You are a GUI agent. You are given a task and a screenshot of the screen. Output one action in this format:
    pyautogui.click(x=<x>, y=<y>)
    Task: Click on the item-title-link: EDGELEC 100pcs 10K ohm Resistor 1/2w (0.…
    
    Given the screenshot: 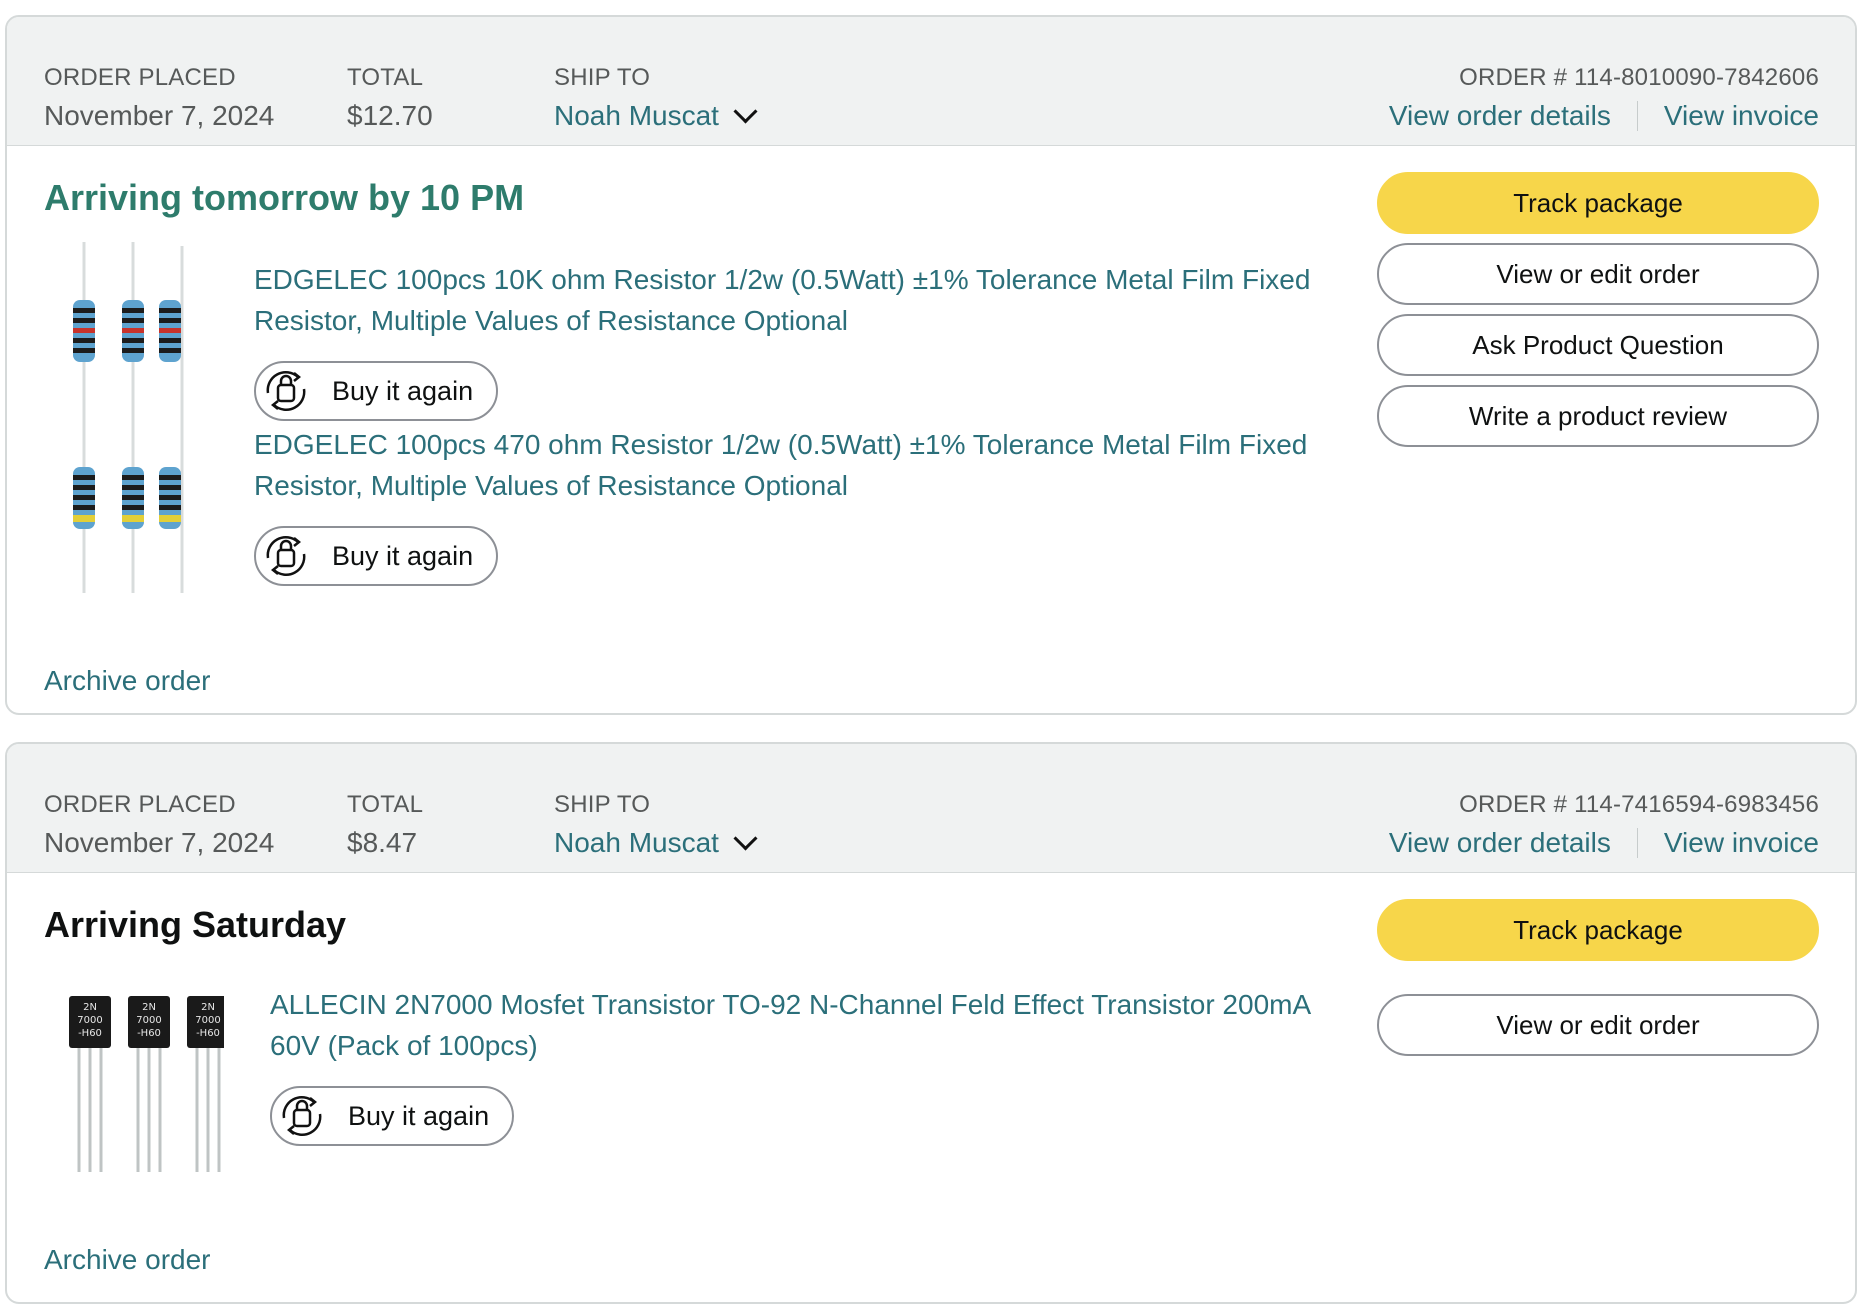 What is the action you would take?
    pyautogui.click(x=799, y=300)
    